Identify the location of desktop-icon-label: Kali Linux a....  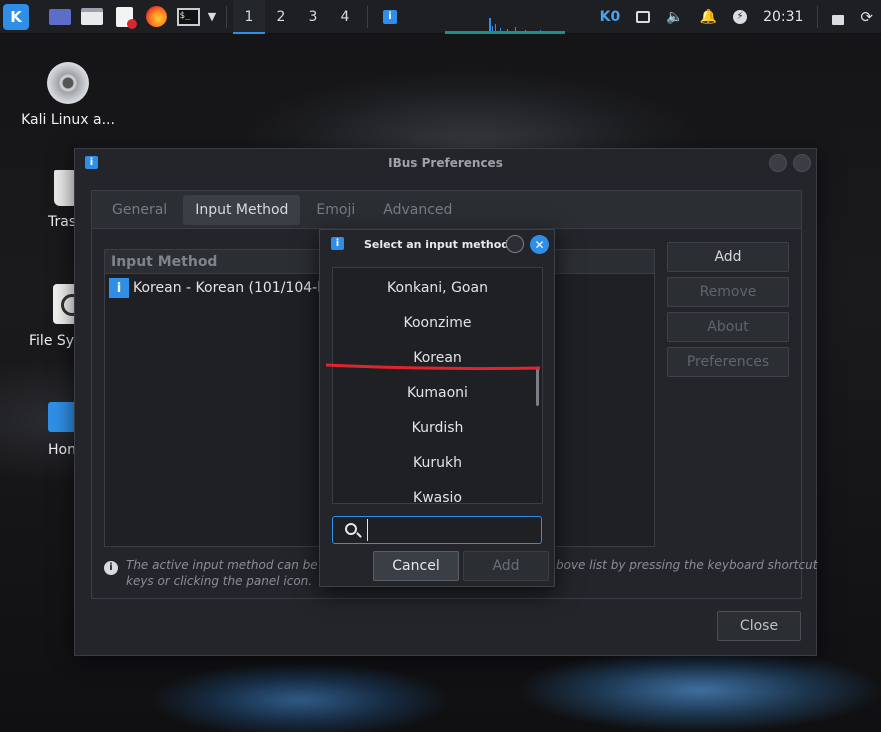
(68, 120).